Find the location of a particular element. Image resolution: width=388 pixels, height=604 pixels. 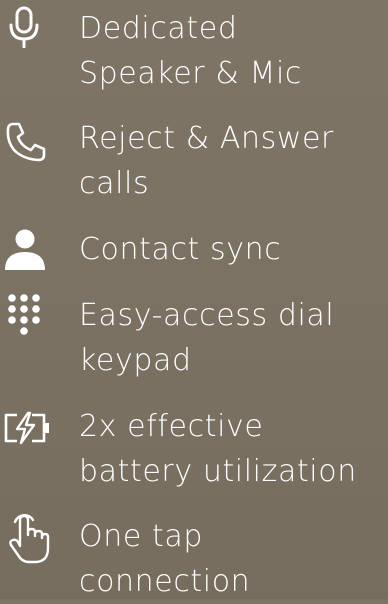

feature-label-line-1: Contact sync is located at coordinates (180, 249).